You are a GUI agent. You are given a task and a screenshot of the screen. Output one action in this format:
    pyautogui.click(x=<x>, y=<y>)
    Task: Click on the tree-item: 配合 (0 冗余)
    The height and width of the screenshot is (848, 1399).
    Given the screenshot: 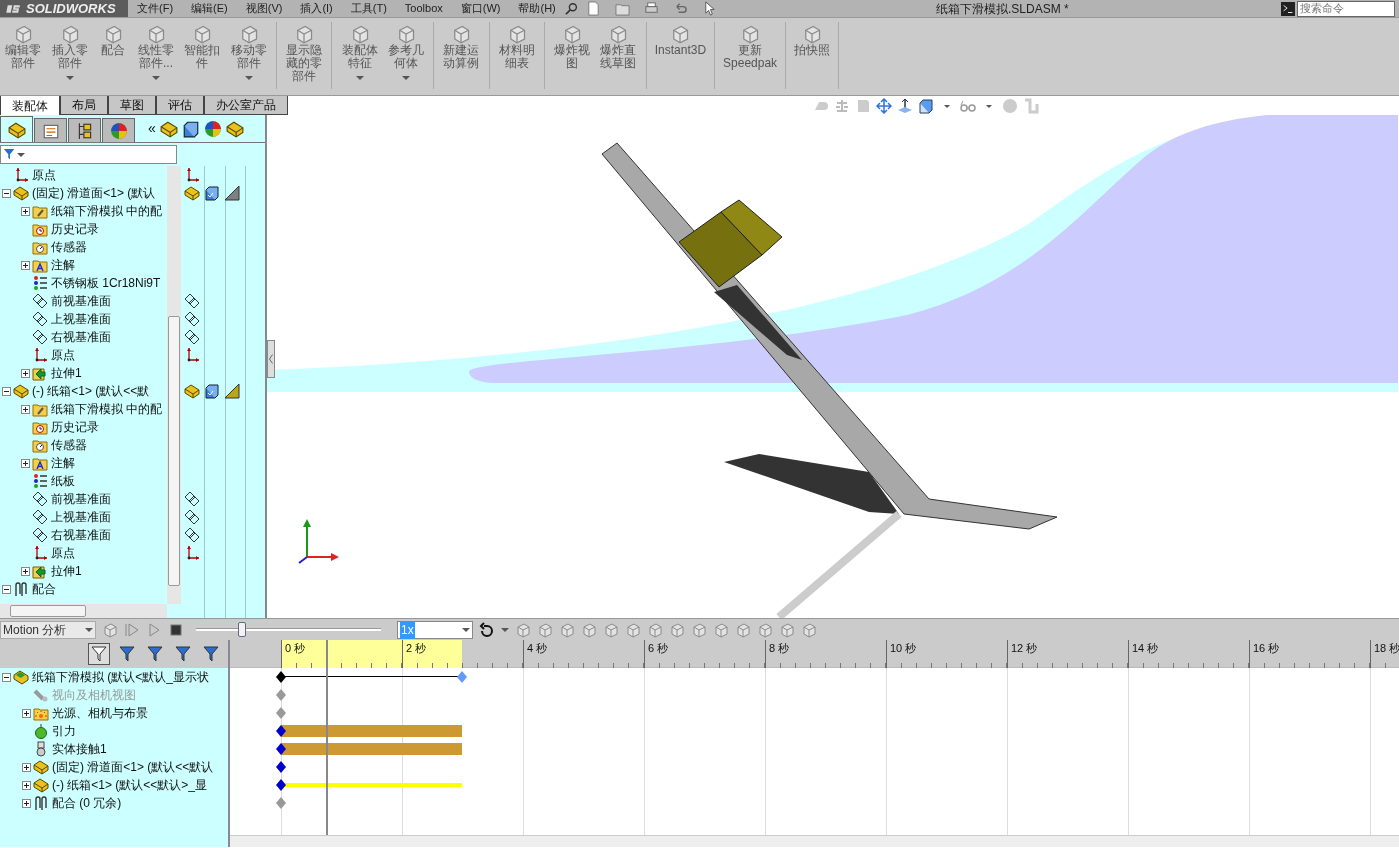 What is the action you would take?
    pyautogui.click(x=87, y=803)
    